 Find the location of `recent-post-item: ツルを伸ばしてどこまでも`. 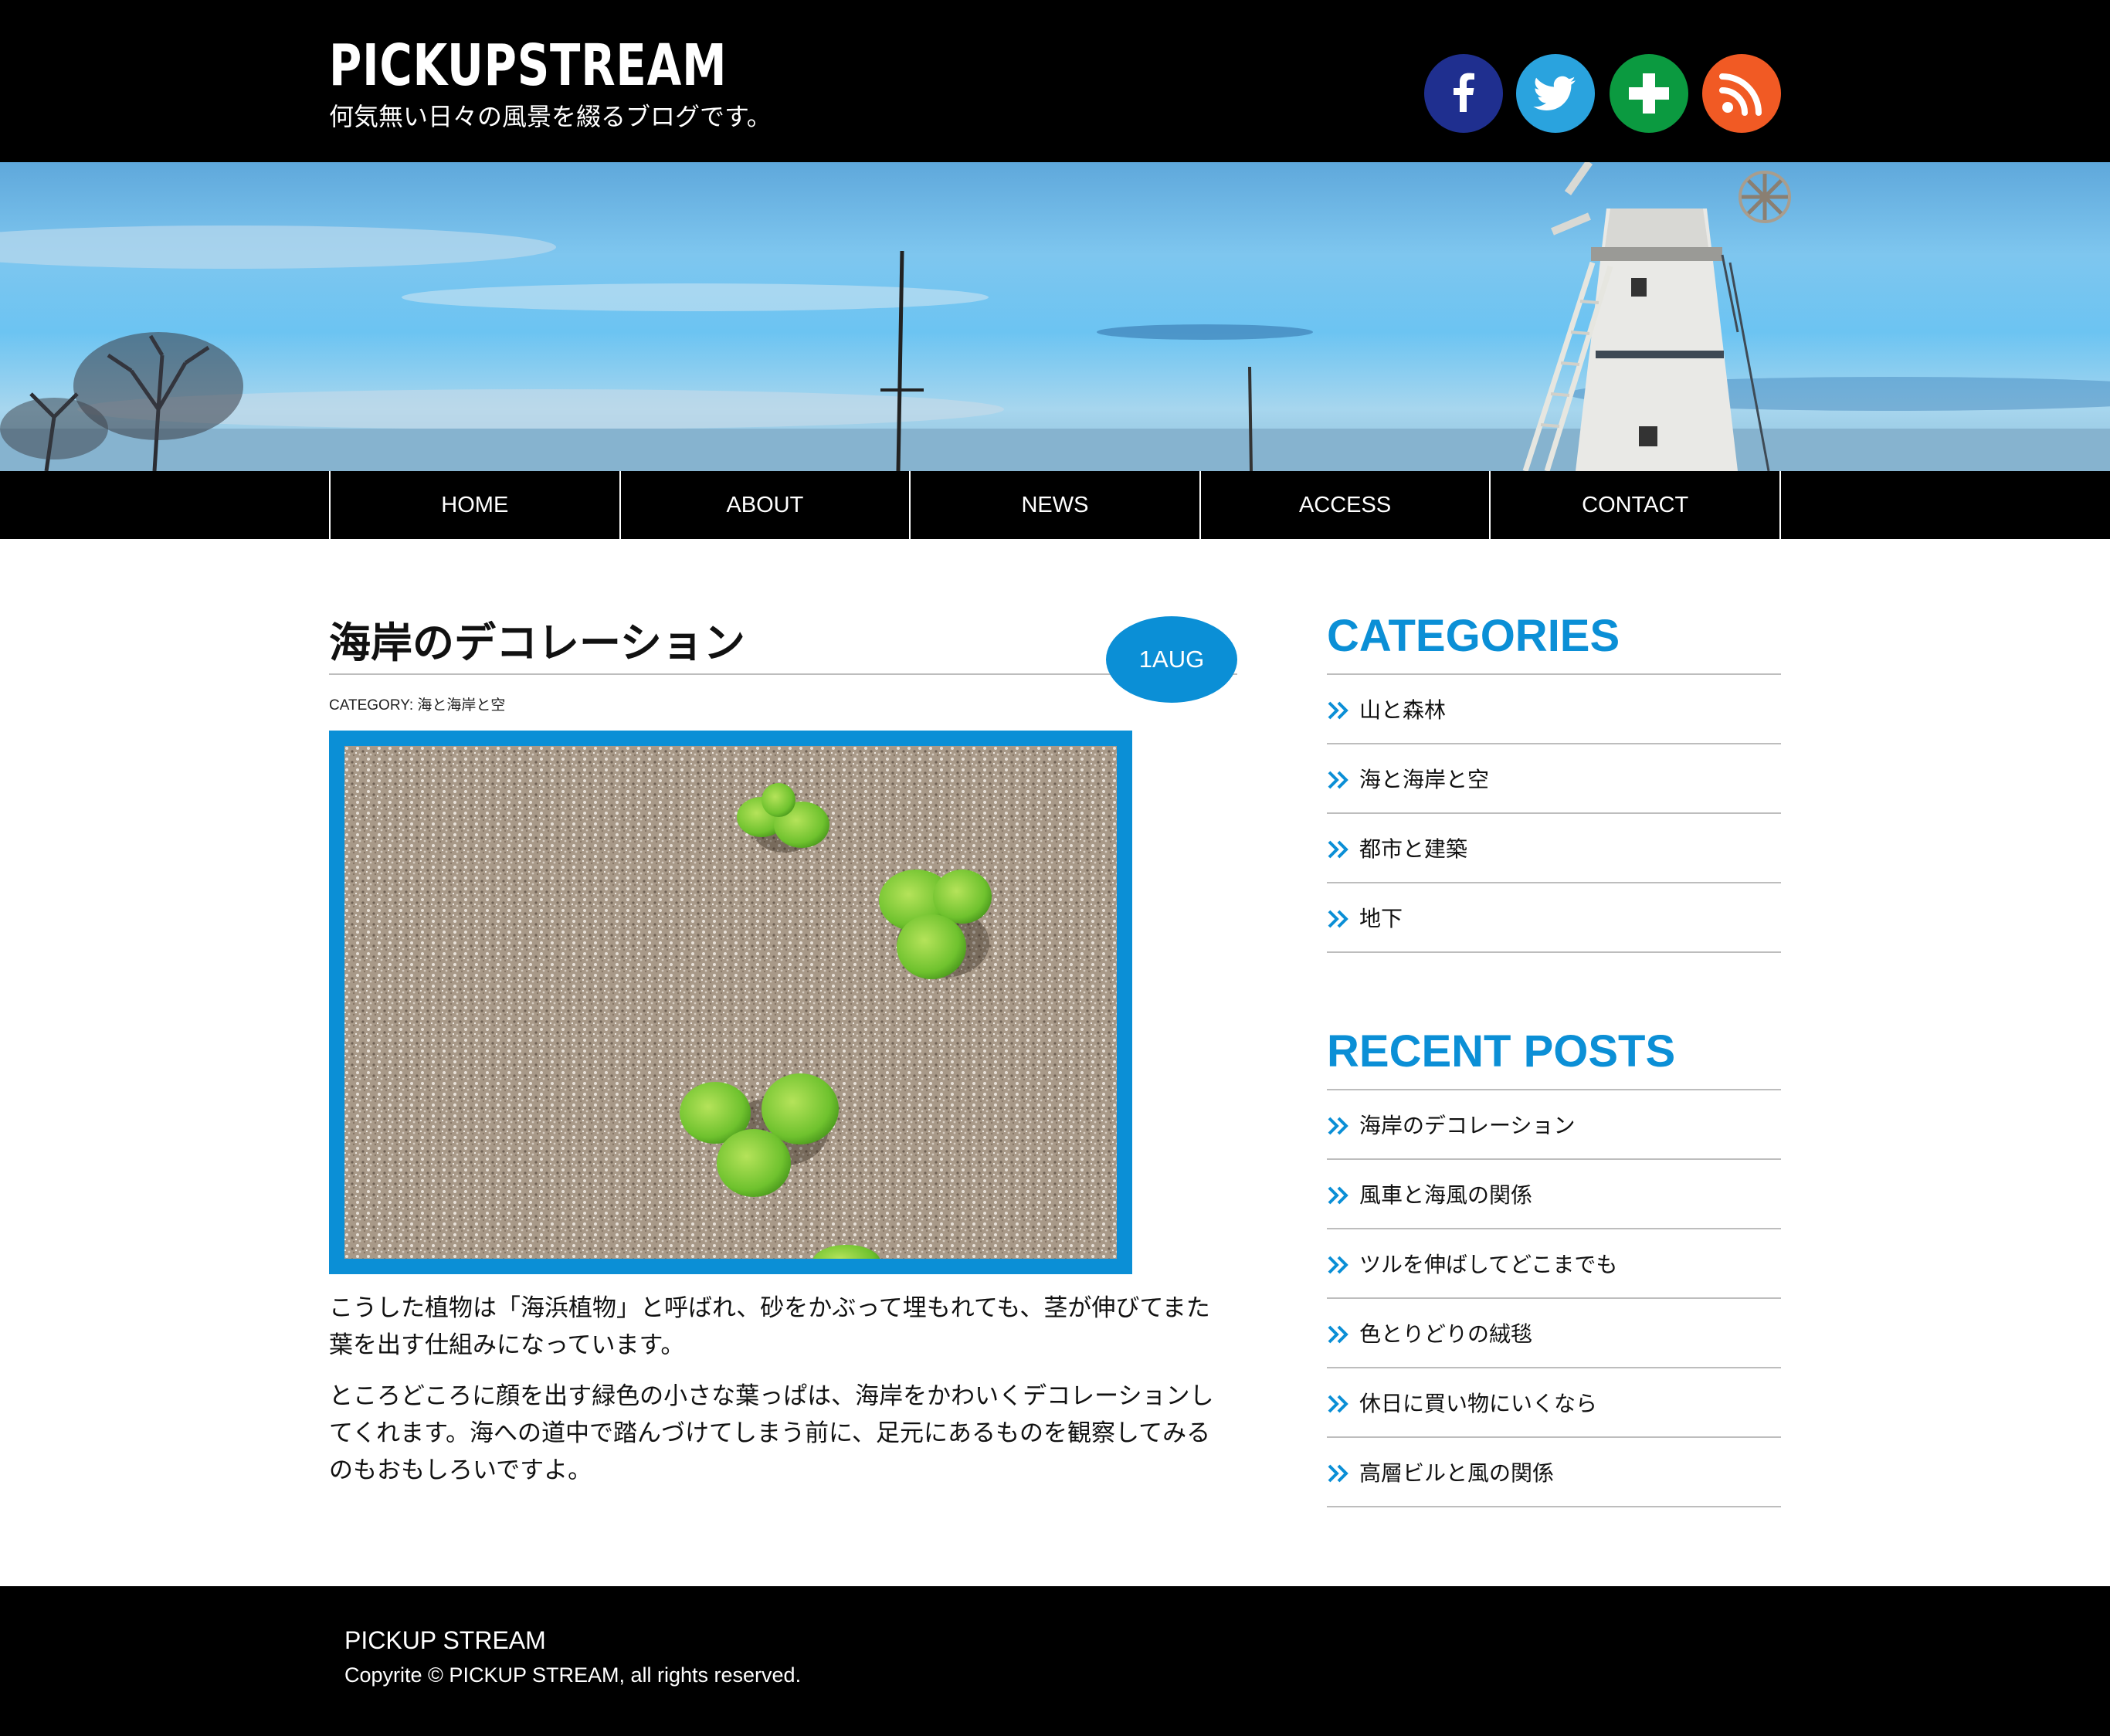

recent-post-item: ツルを伸ばしてどこまでも is located at coordinates (1554, 1264).